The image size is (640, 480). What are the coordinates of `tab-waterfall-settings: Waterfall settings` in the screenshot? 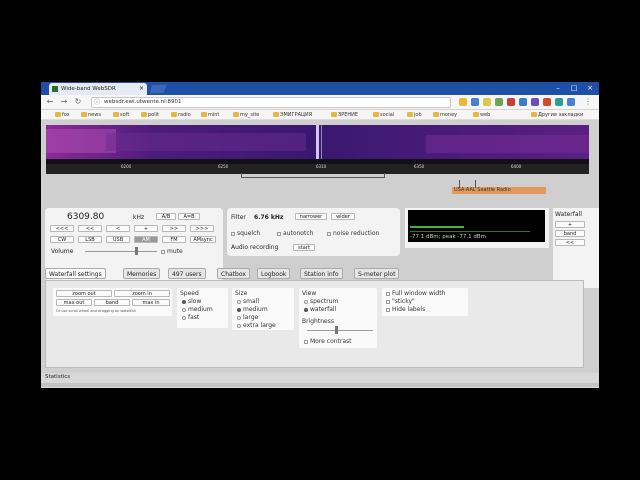 It's located at (75, 273).